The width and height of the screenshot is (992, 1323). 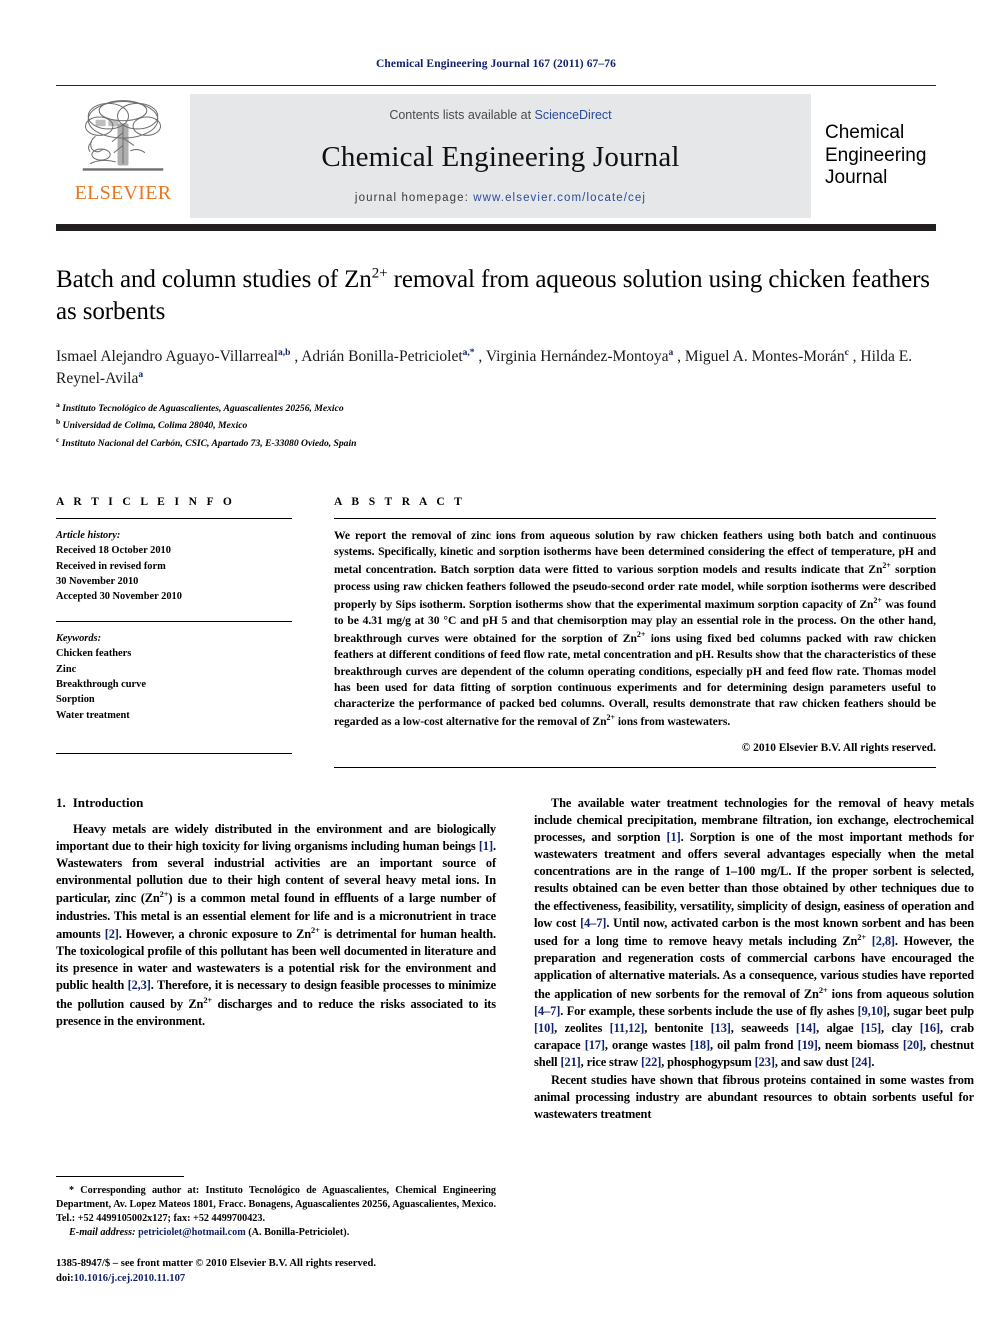 What do you see at coordinates (721, 1028) in the screenshot?
I see `citation-link: [13]` at bounding box center [721, 1028].